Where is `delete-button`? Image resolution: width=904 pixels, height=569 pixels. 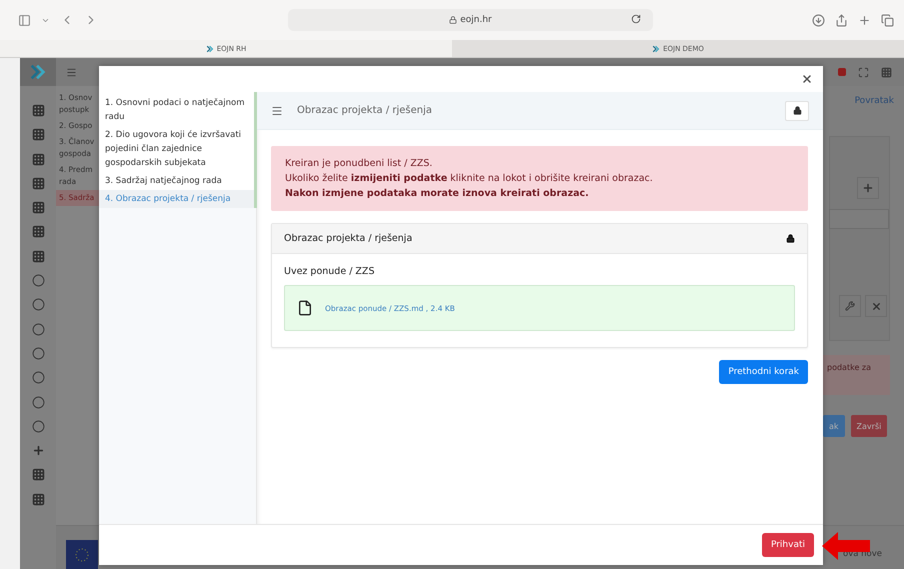 delete-button is located at coordinates (876, 306).